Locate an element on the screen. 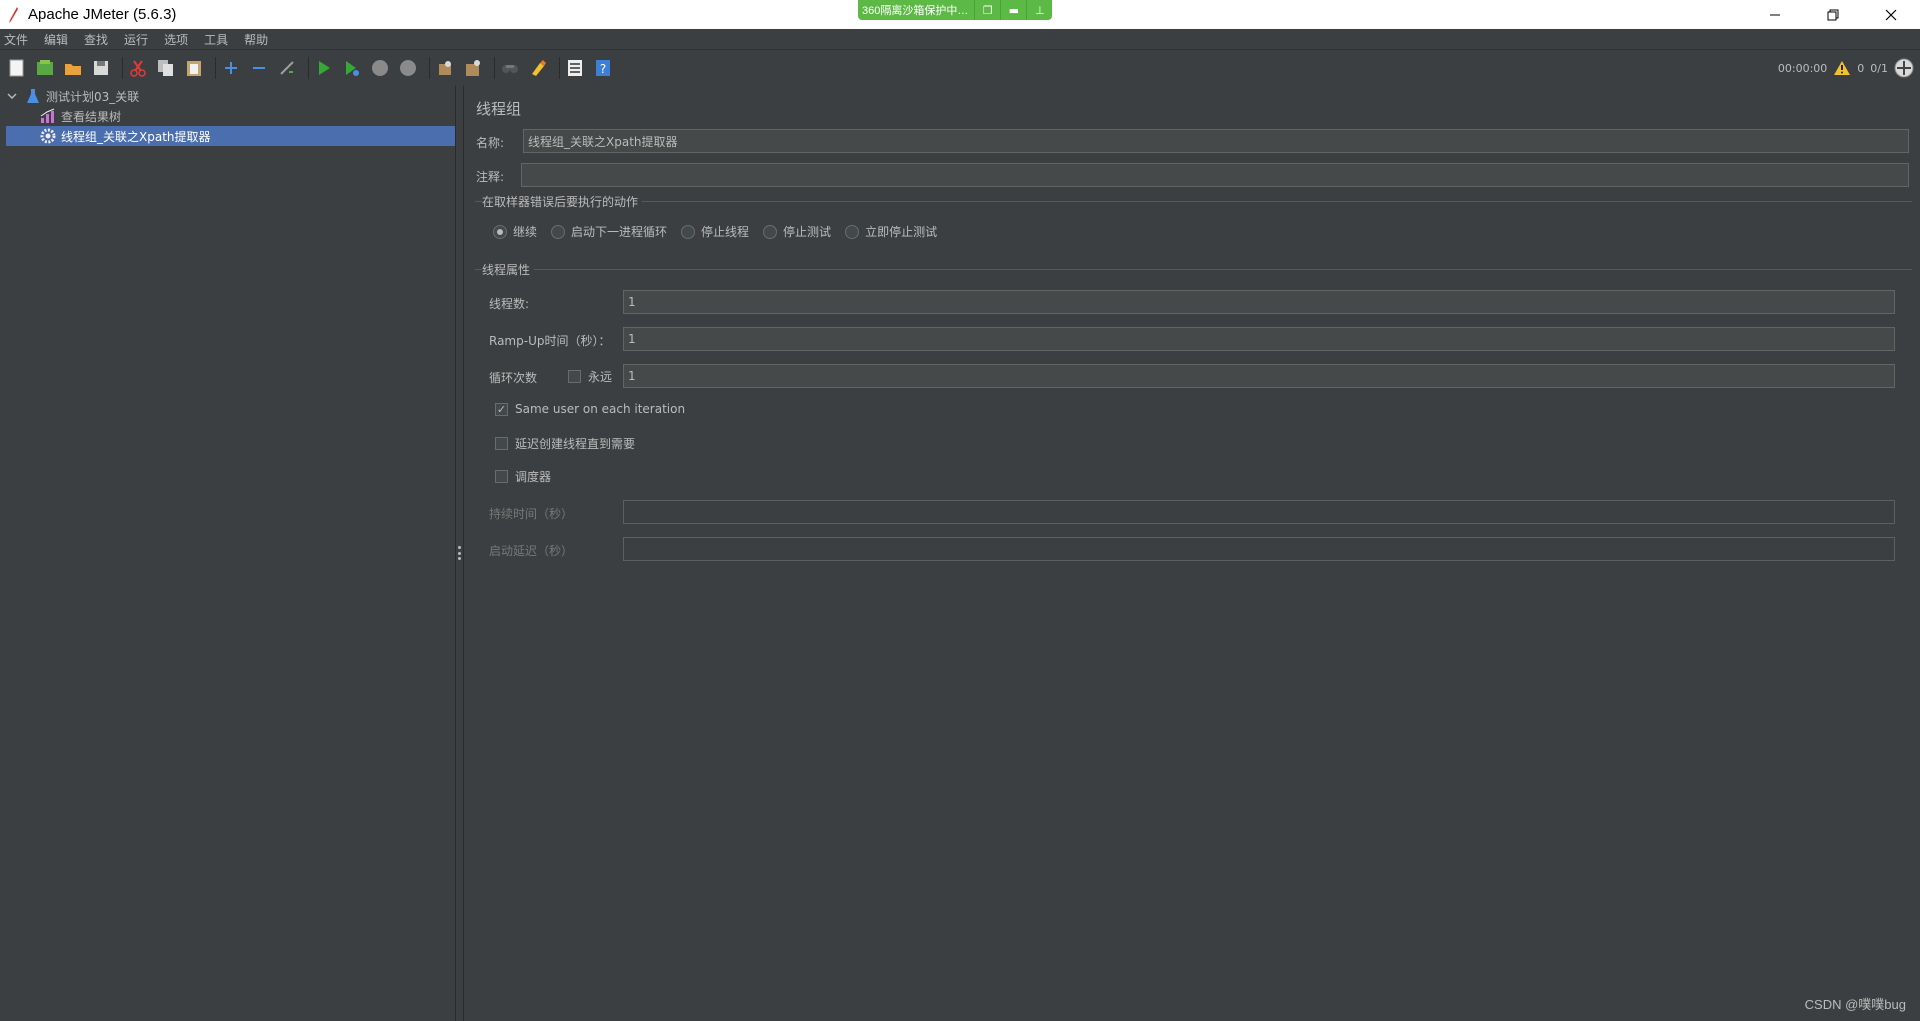 This screenshot has height=1021, width=1920. warning-icon is located at coordinates (1842, 68).